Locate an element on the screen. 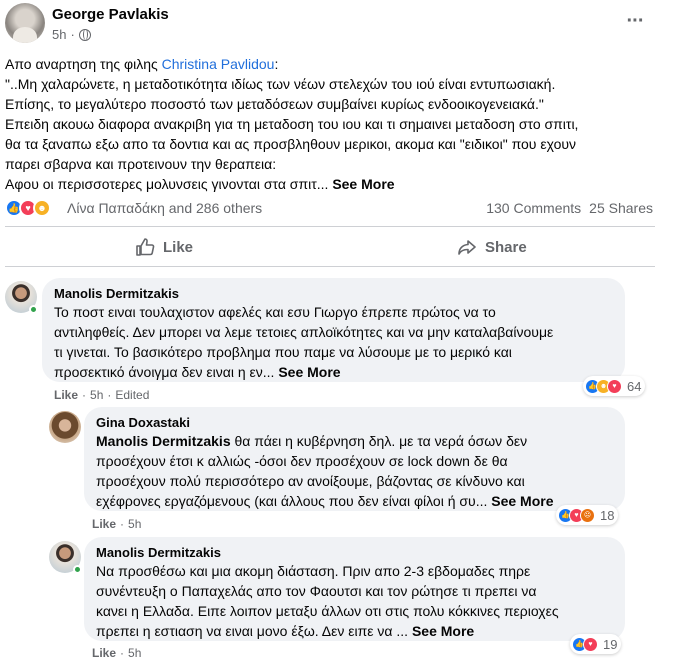  thumbs-up-icon is located at coordinates (145, 247).